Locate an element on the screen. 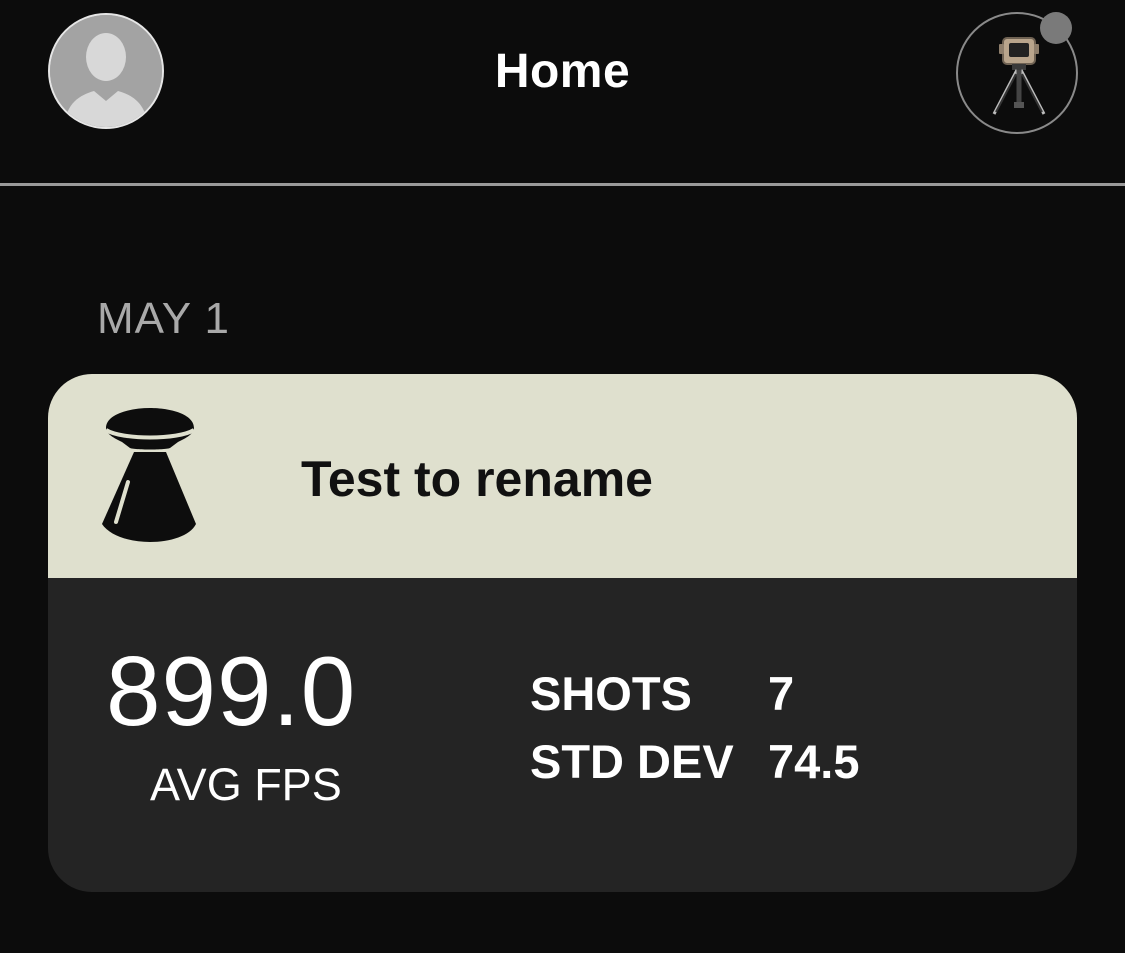  avg-fps-label: AVG FPS is located at coordinates (246, 784).